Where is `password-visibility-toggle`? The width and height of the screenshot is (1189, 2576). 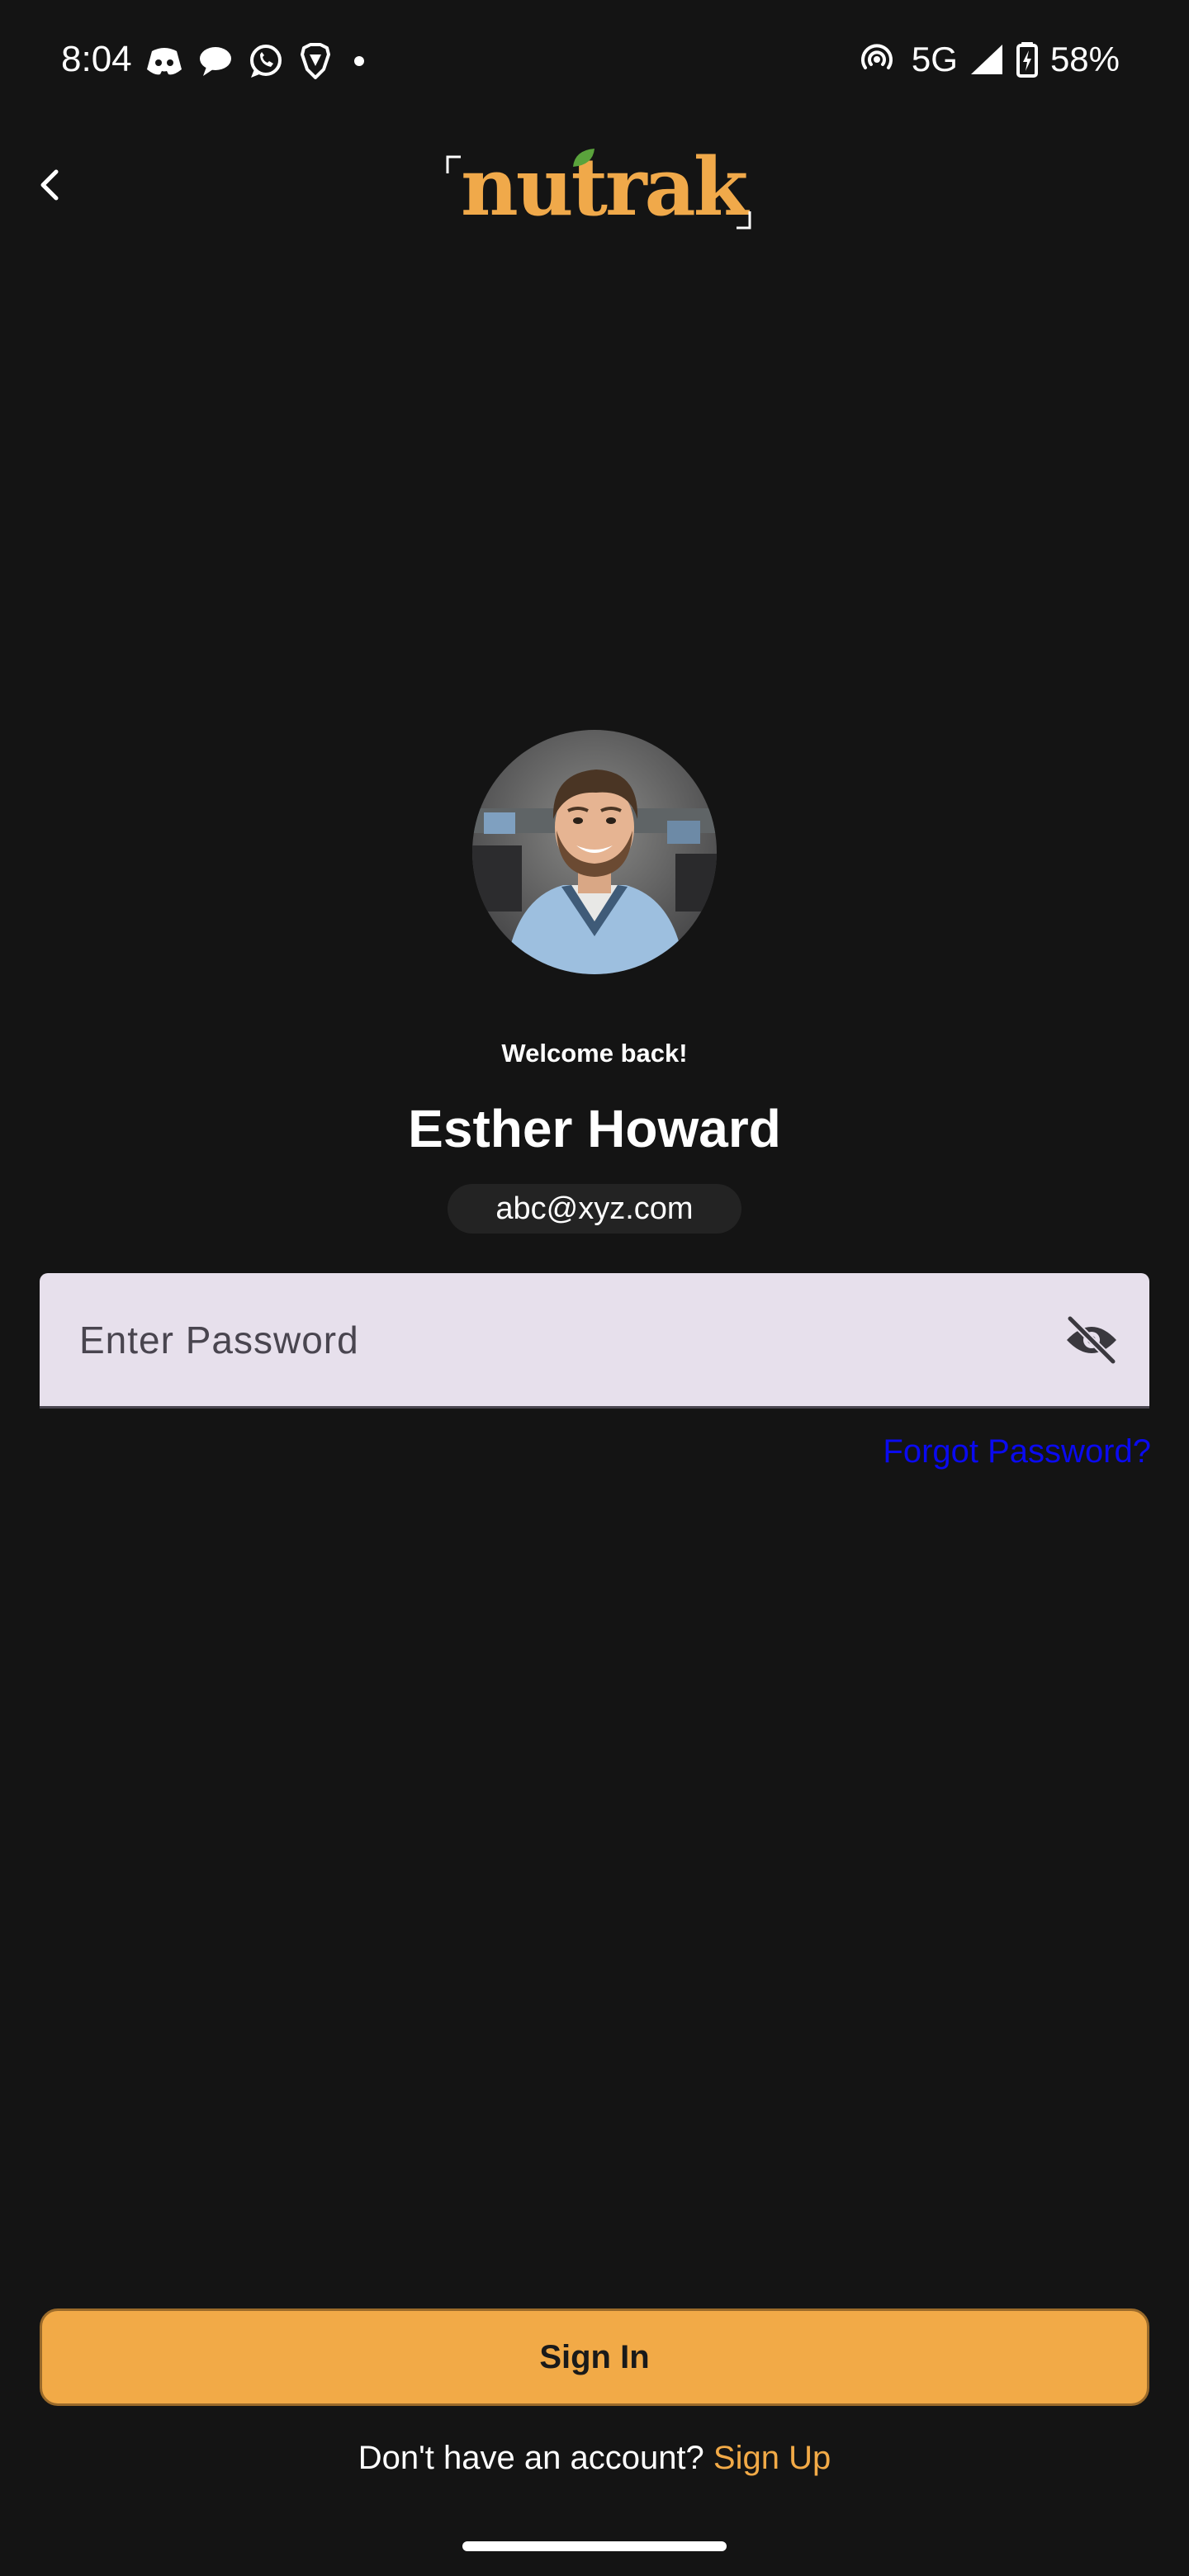
password-visibility-toggle is located at coordinates (1091, 1340).